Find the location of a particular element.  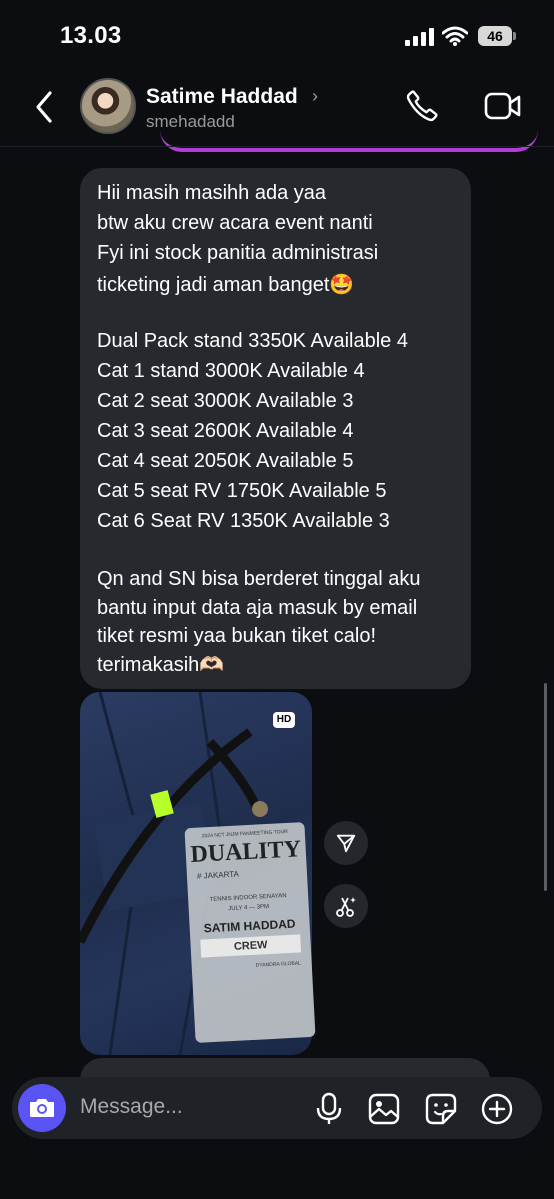

message-line: Cat 4 seat 2050K Available 5 is located at coordinates (225, 461).